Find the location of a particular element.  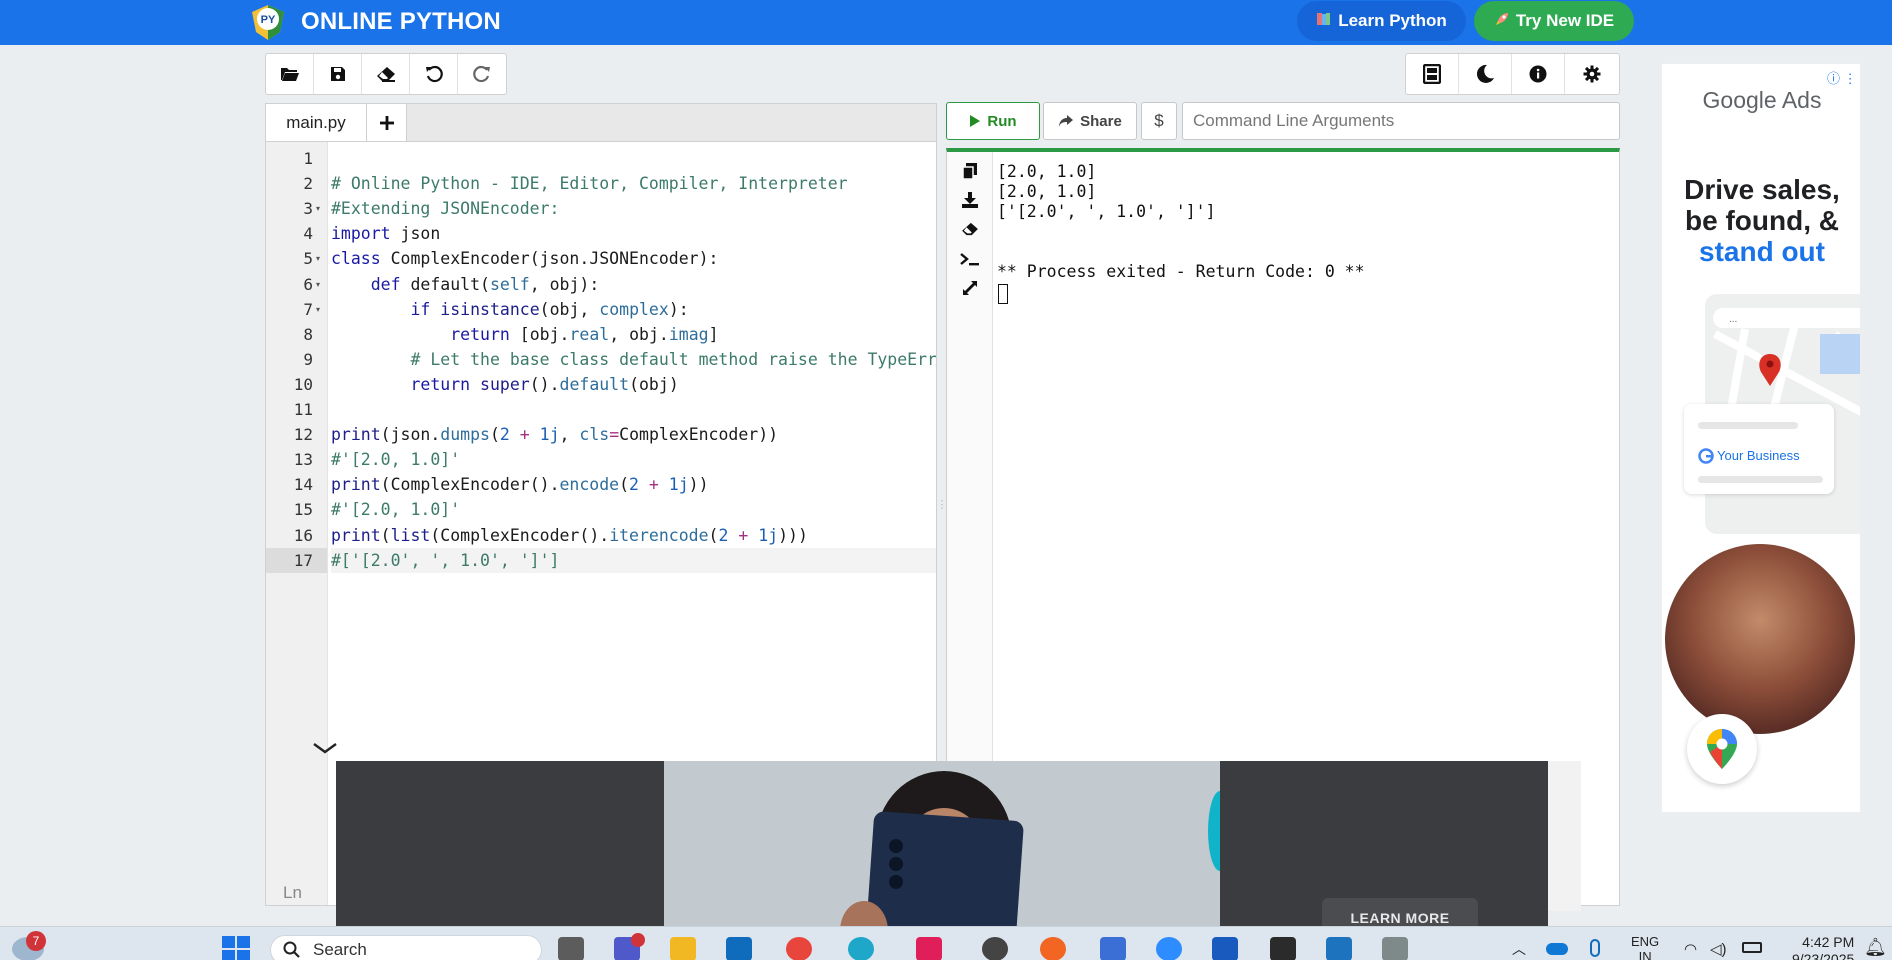

wifi-icon: ◠ is located at coordinates (1690, 949).